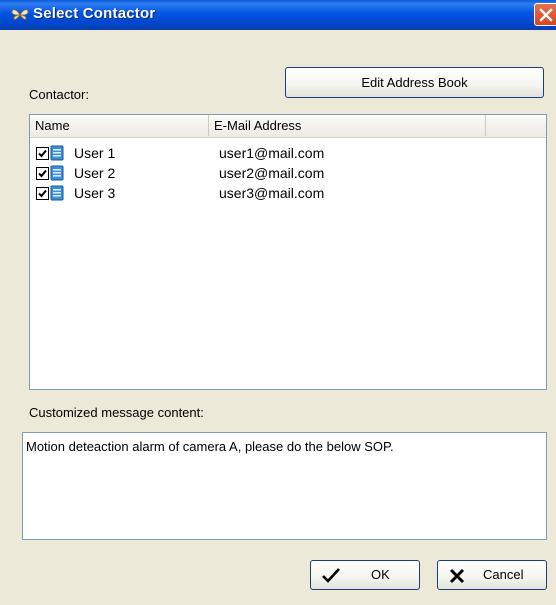 This screenshot has height=605, width=556. I want to click on edit-address-book-button: Edit Address Book, so click(414, 82).